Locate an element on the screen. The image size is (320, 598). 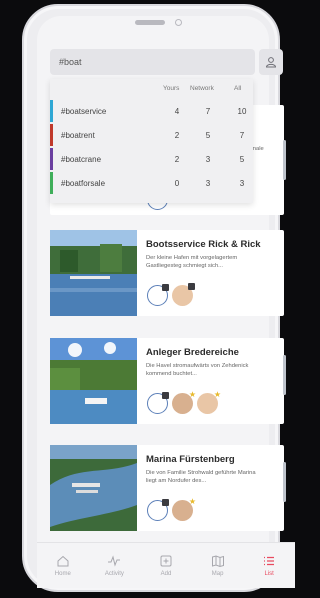
suggestion-row: #boatcrane 2 3 5 is located at coordinates (151, 159).